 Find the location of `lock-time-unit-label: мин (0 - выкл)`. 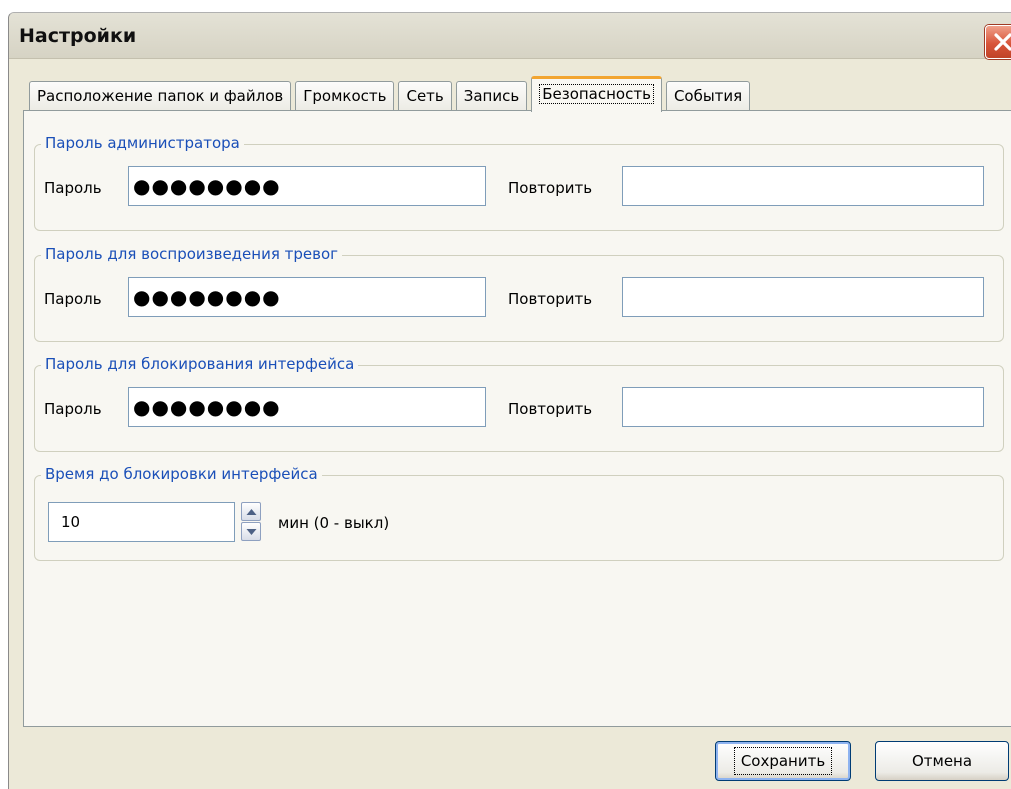

lock-time-unit-label: мин (0 - выкл) is located at coordinates (334, 523).